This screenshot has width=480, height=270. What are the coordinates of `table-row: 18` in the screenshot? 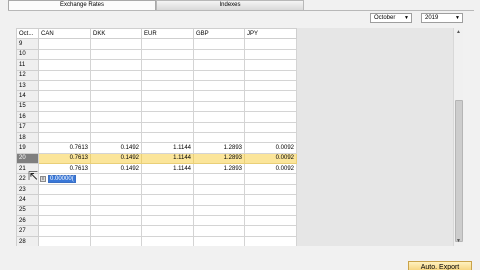 It's located at (156, 137).